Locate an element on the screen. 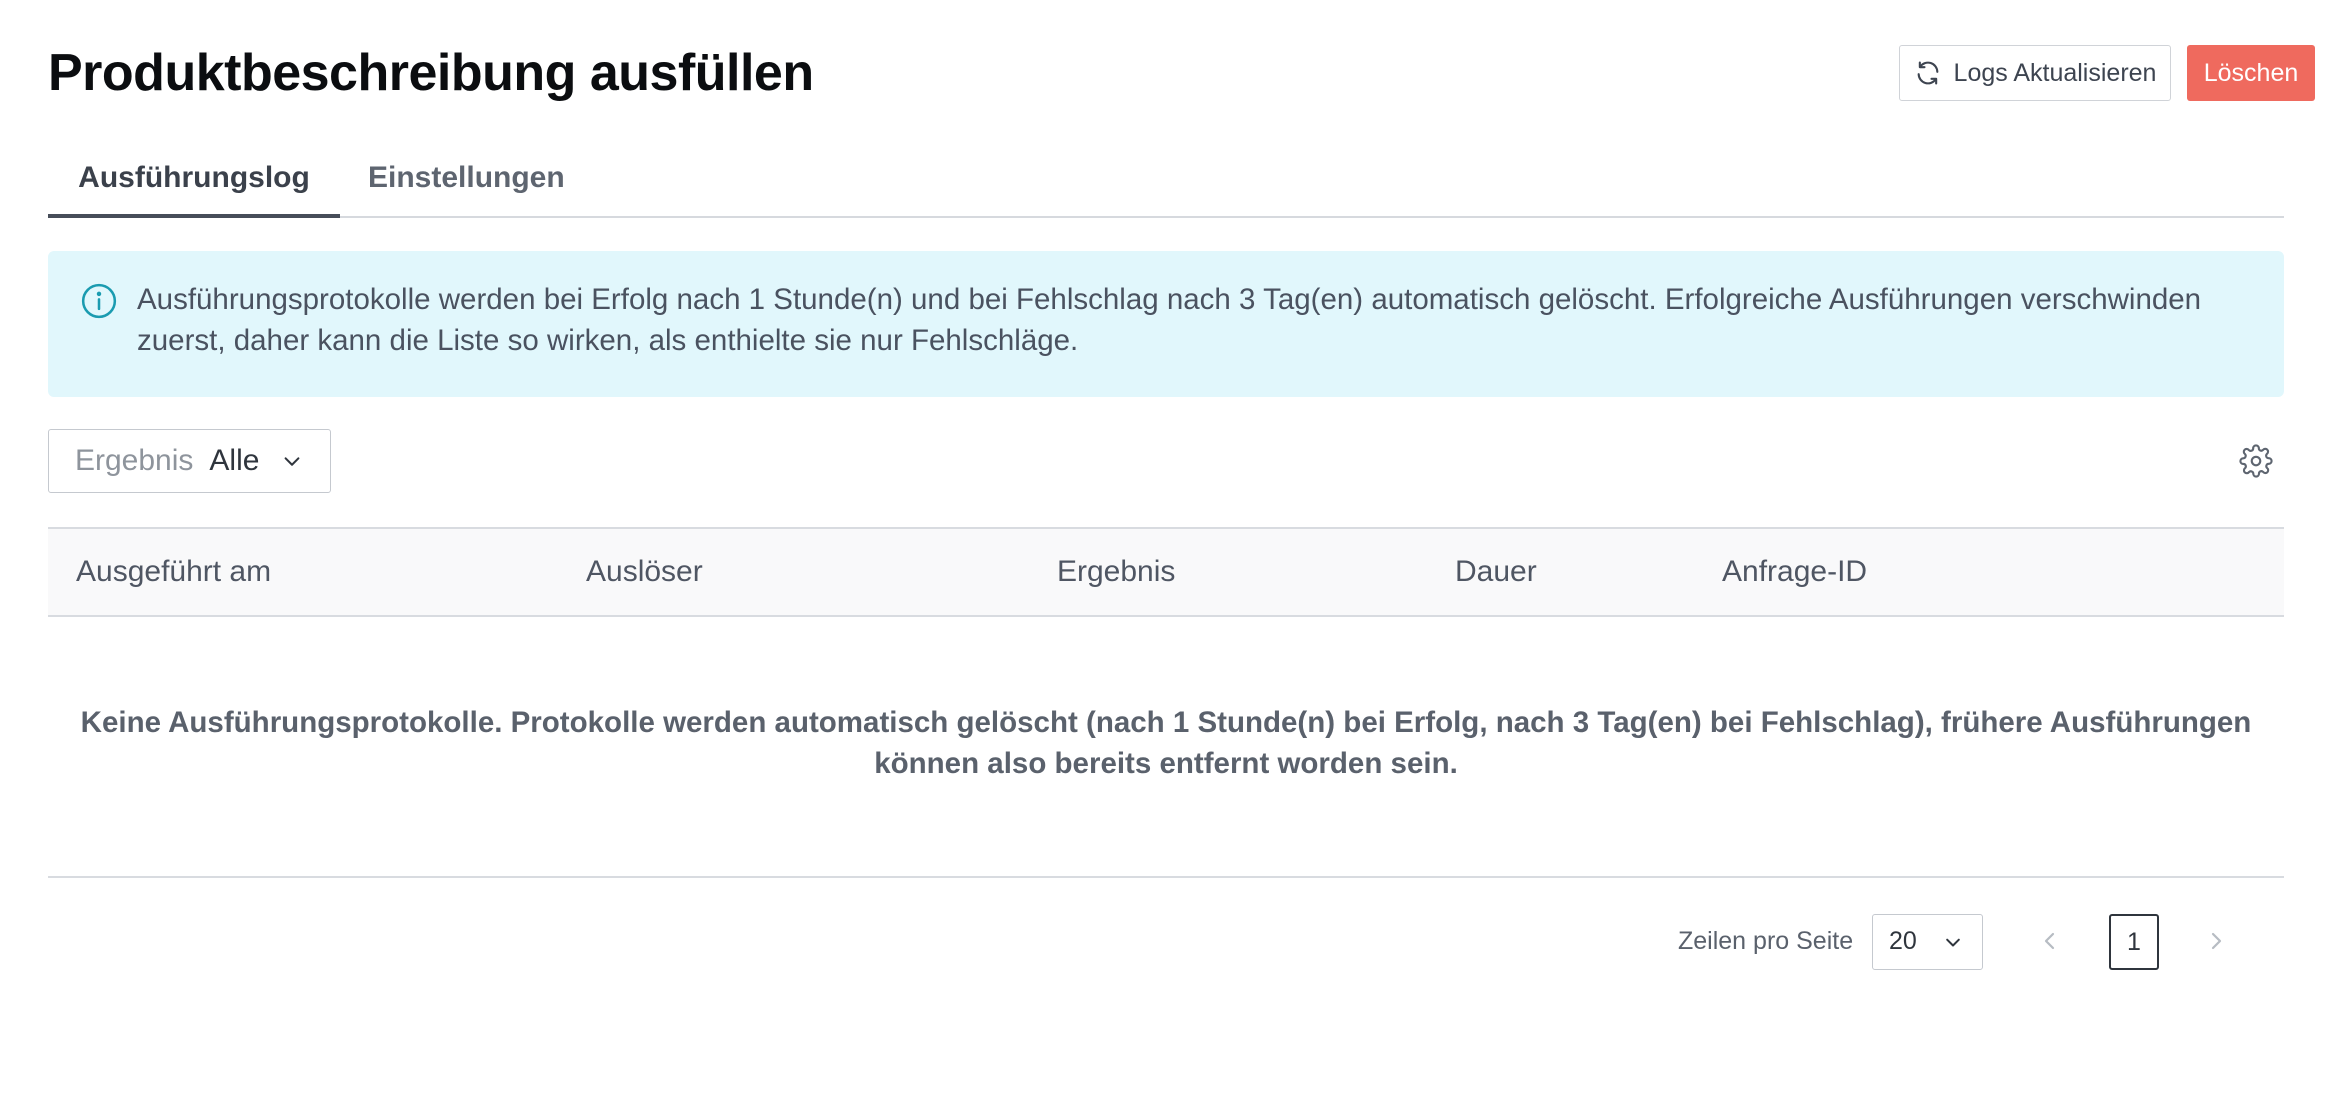  column-header-trigger: Auslöser is located at coordinates (644, 572).